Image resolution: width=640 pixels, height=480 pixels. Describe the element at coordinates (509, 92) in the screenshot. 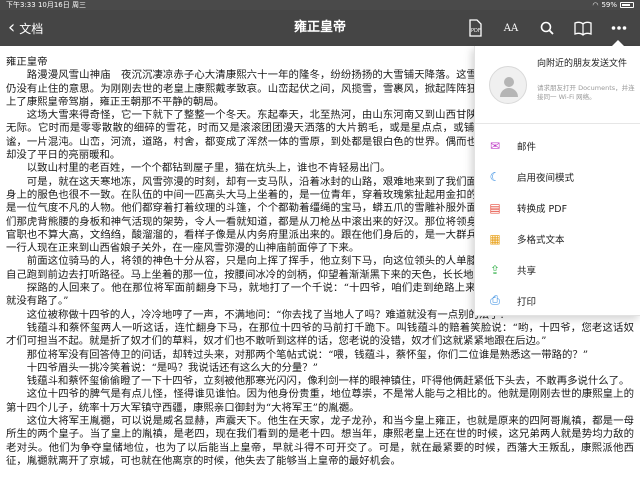

I see `person-body-icon` at that location.